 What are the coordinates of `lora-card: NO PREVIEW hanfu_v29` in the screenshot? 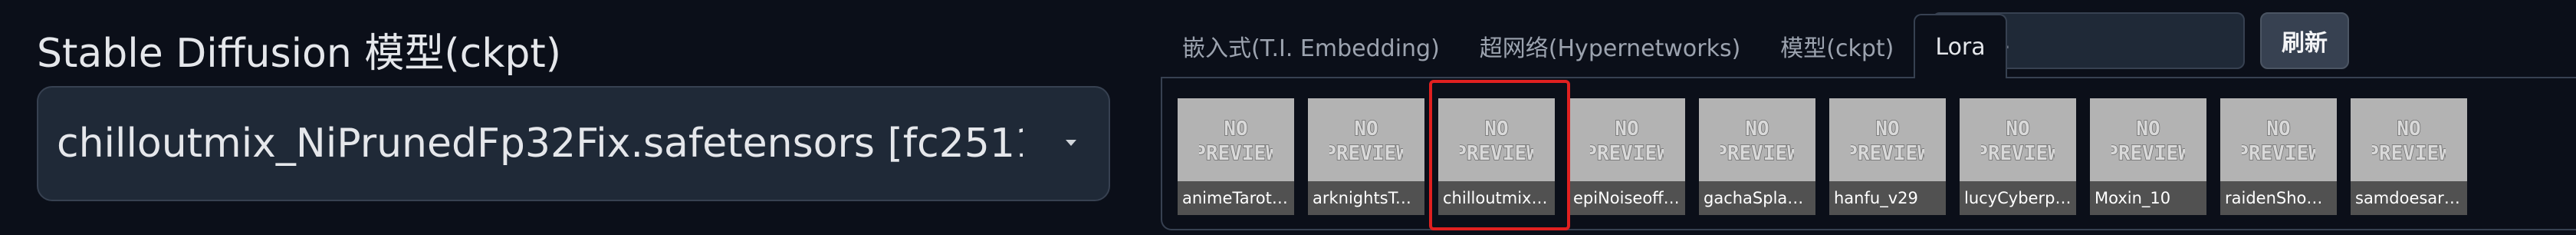 It's located at (1888, 157).